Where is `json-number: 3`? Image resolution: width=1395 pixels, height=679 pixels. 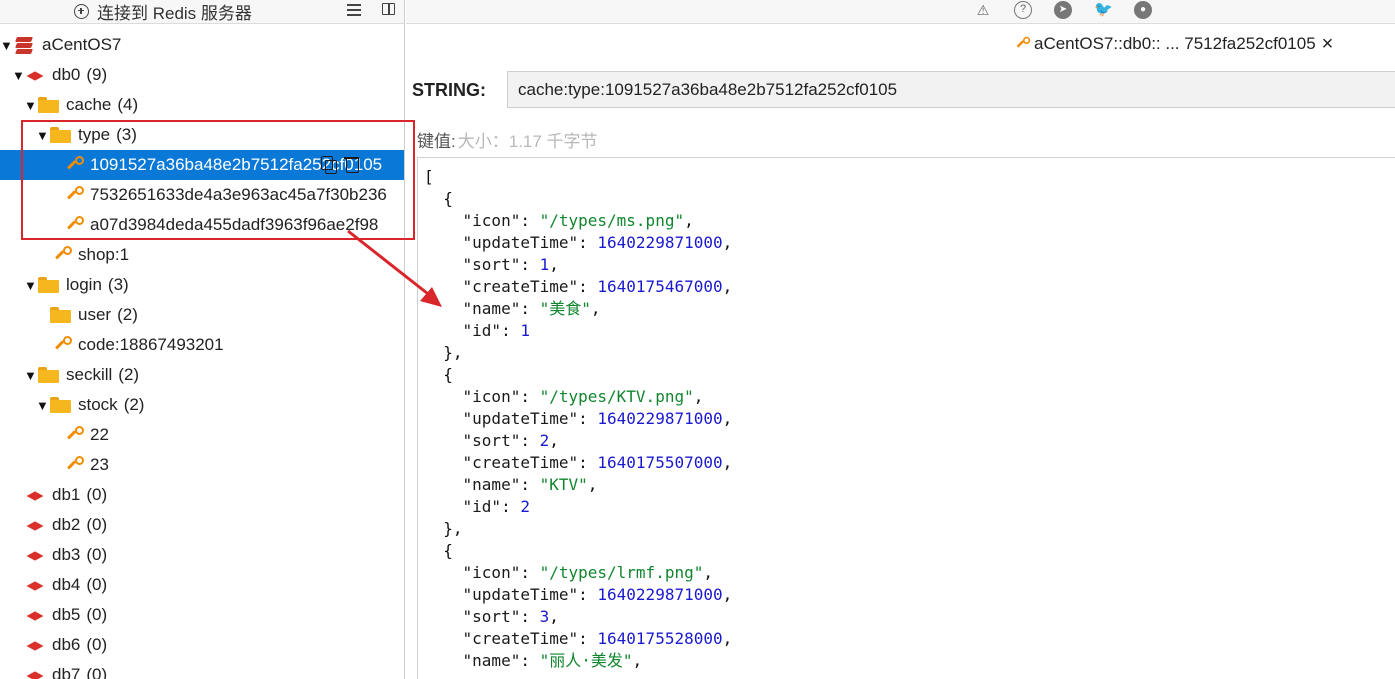 json-number: 3 is located at coordinates (544, 616).